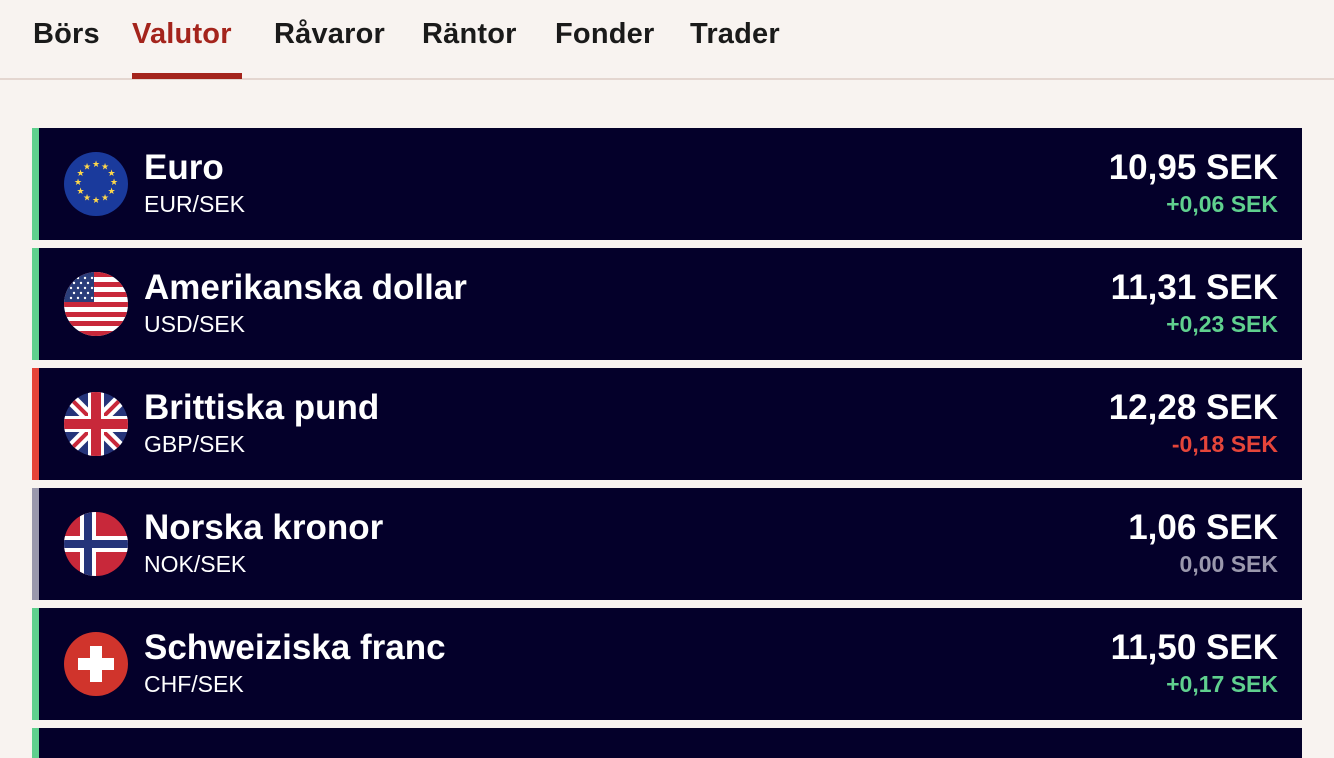  I want to click on currency-change: 0,00 SEK, so click(1228, 564).